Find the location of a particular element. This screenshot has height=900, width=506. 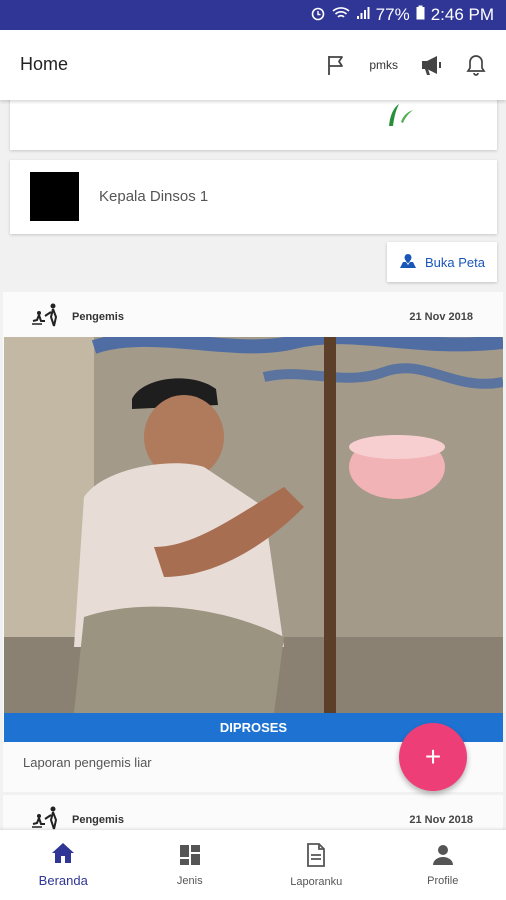

nav-item-laporanku: Laporanku is located at coordinates (316, 865).